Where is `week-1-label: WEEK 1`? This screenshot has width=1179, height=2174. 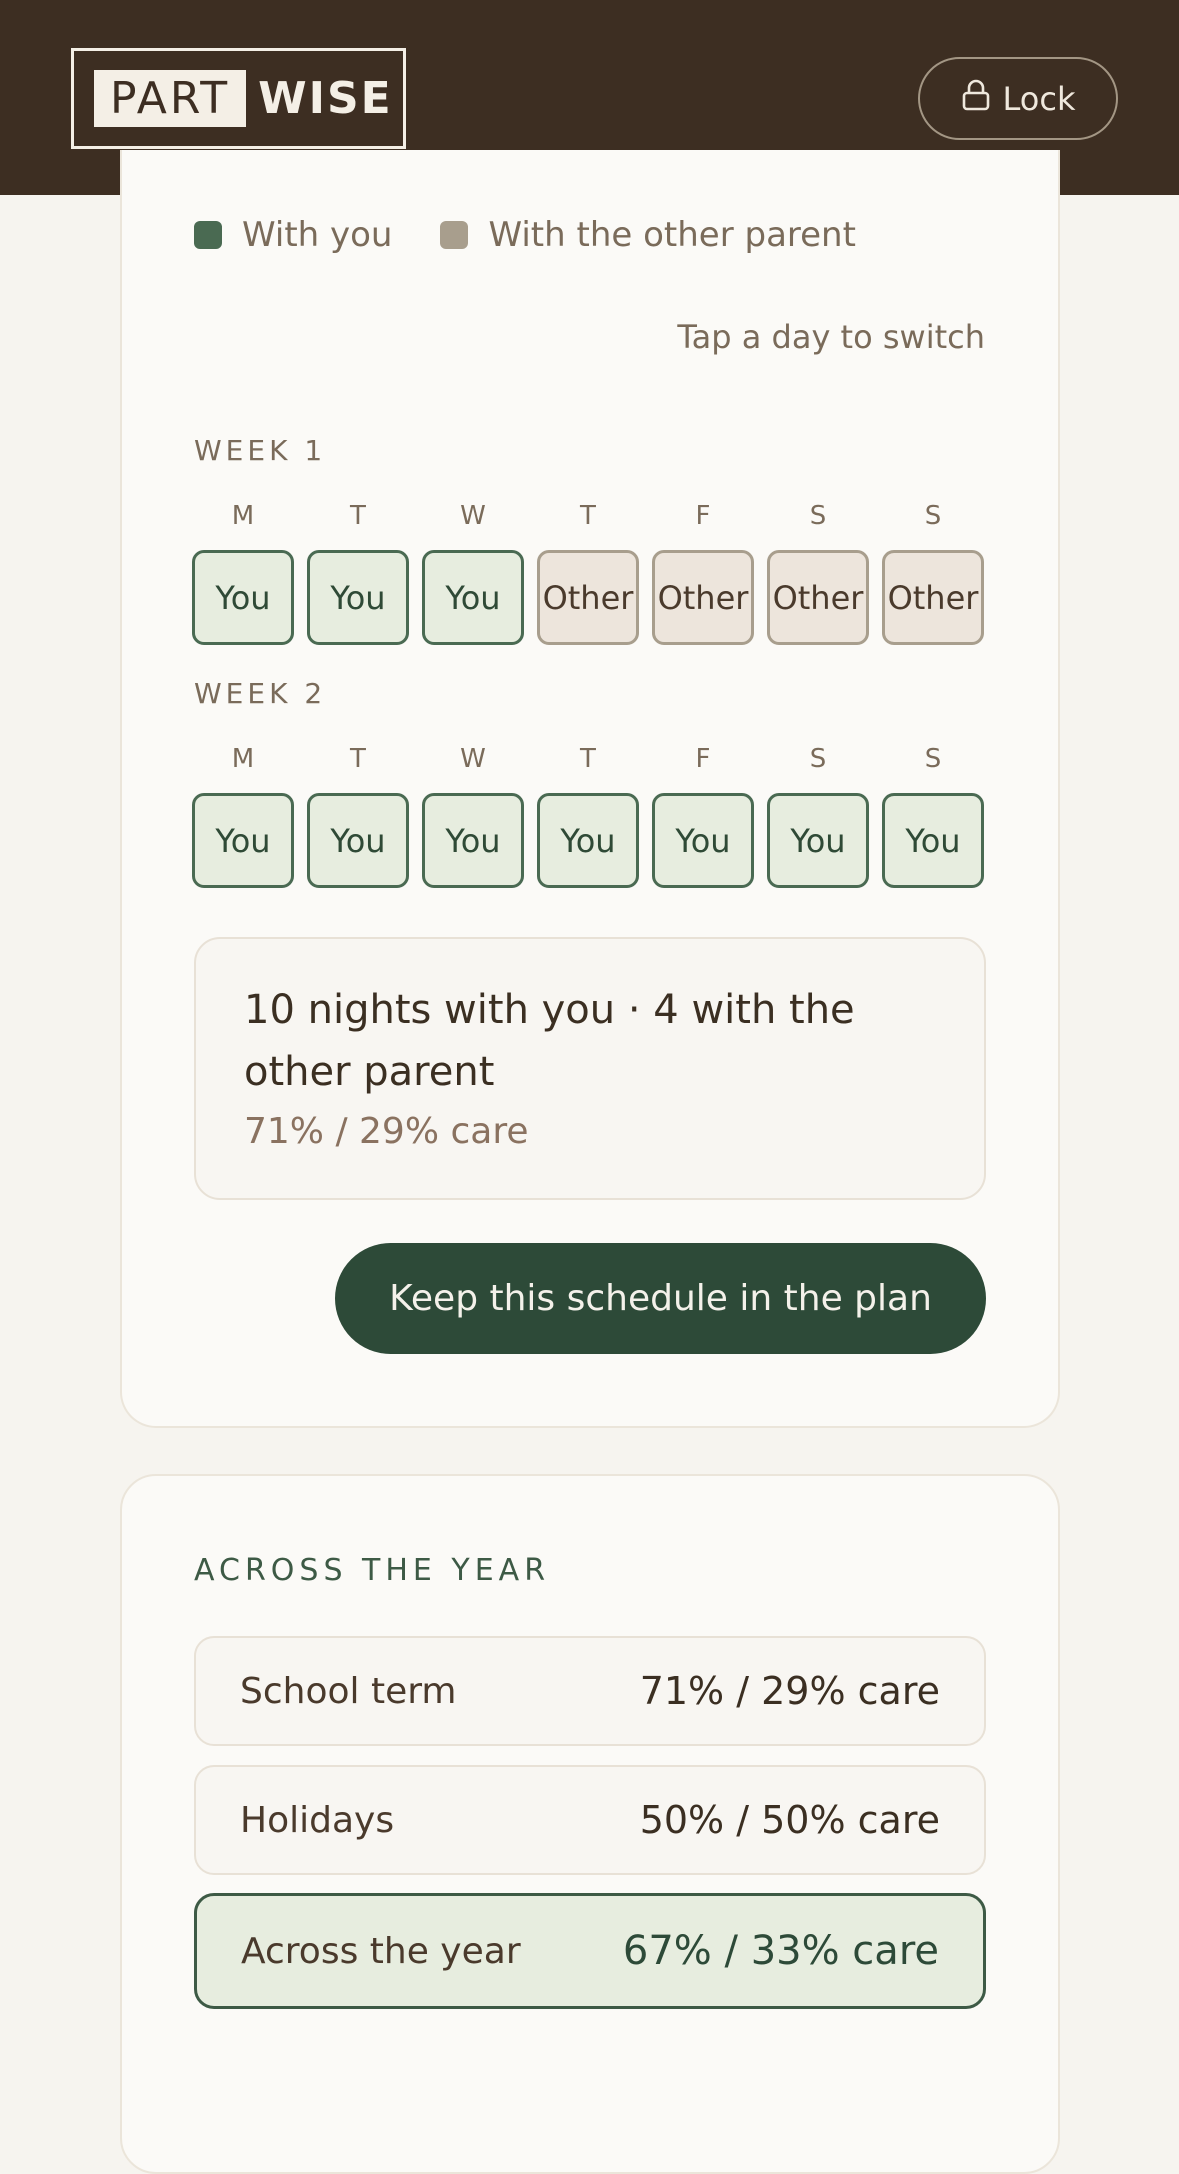
week-1-label: WEEK 1 is located at coordinates (260, 450).